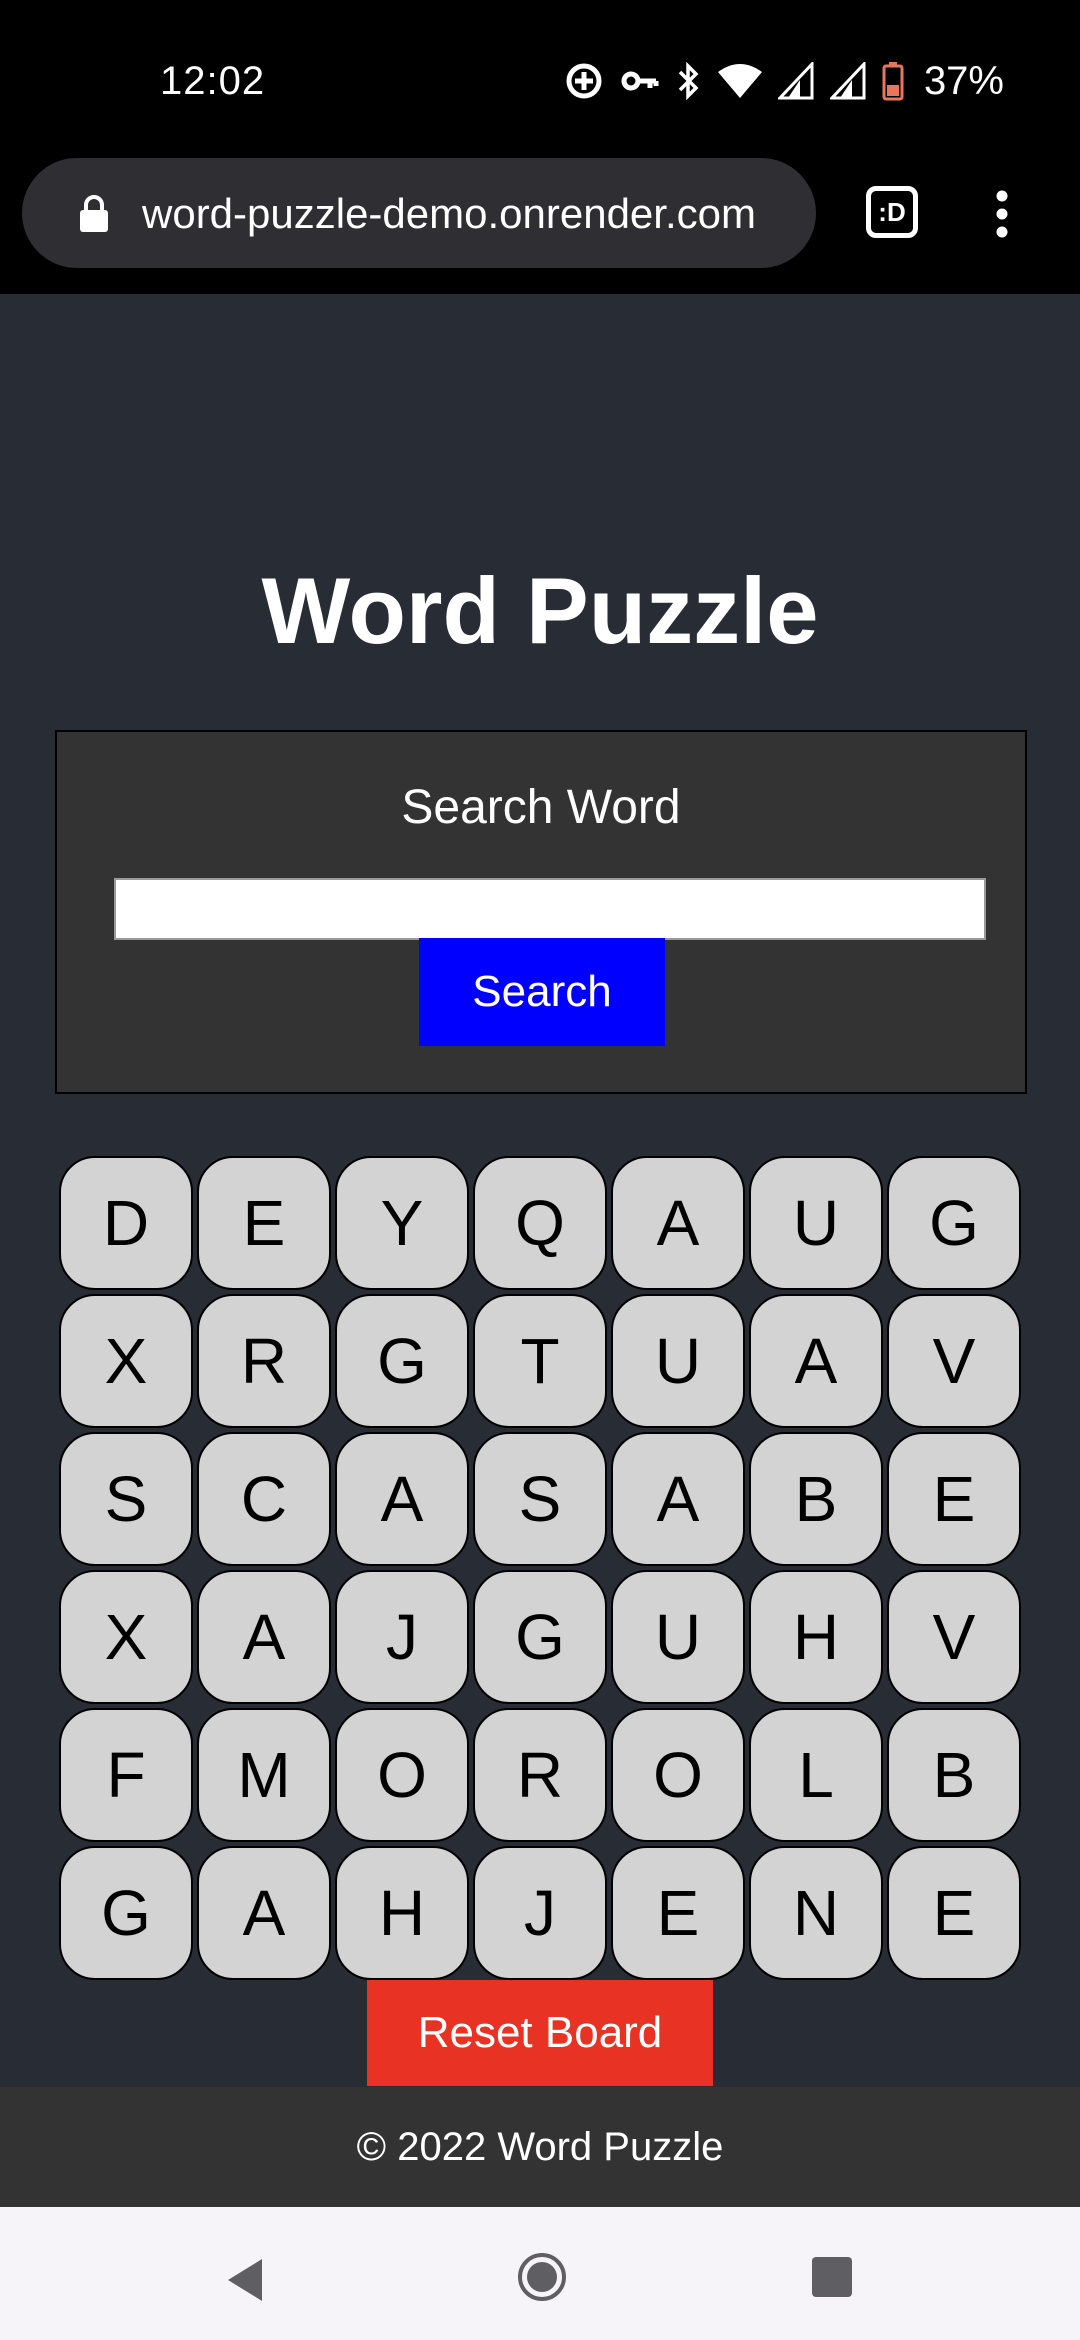  Describe the element at coordinates (94, 216) in the screenshot. I see `lock-icon` at that location.